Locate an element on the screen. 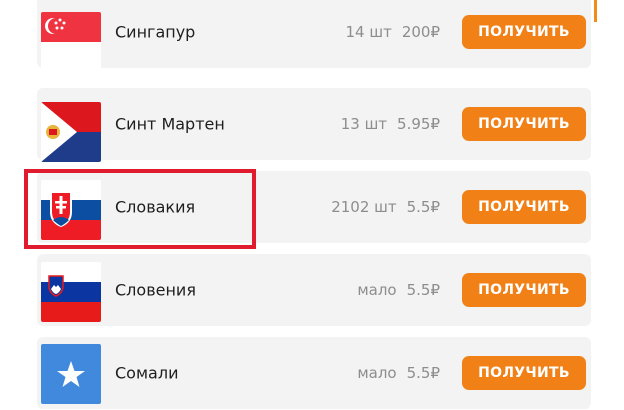  country-name: Словакия is located at coordinates (155, 207).